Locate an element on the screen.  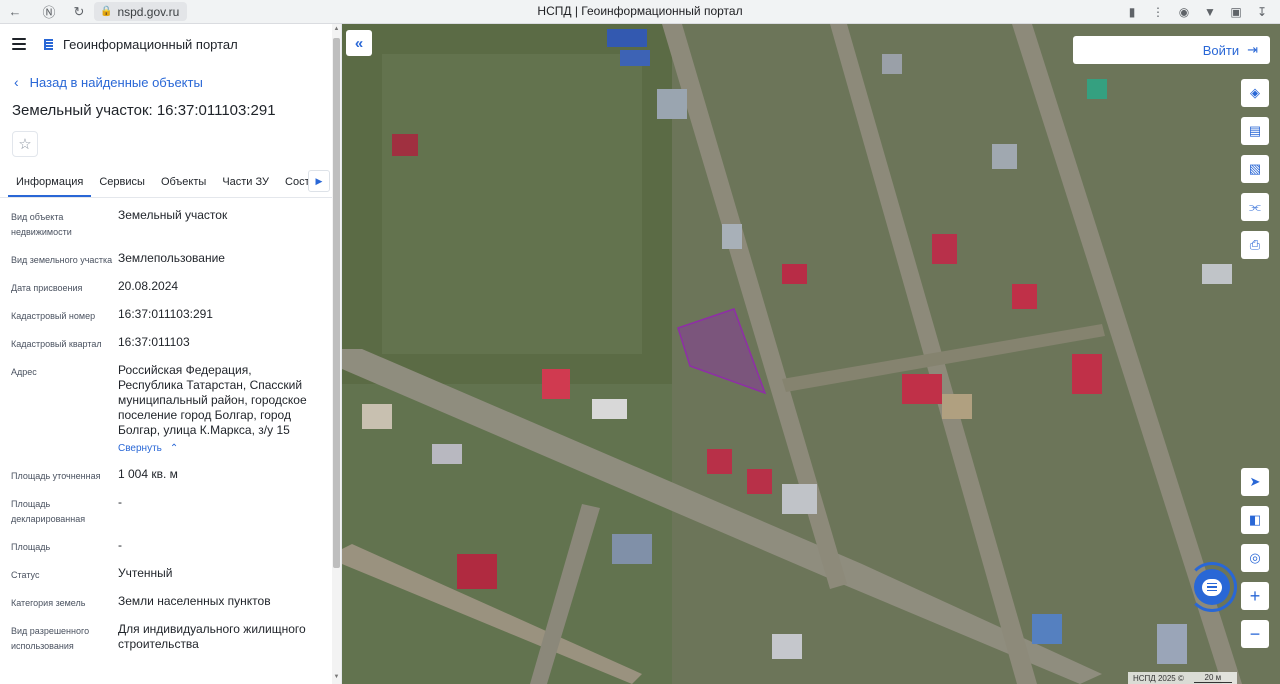
property-row: Площадь уточненная 1 004 кв. м is located at coordinates (166, 475).